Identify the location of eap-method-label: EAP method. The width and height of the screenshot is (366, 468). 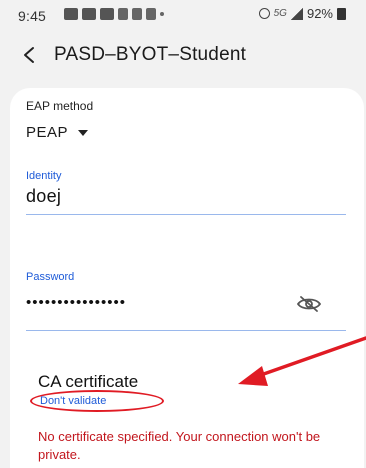
(60, 106).